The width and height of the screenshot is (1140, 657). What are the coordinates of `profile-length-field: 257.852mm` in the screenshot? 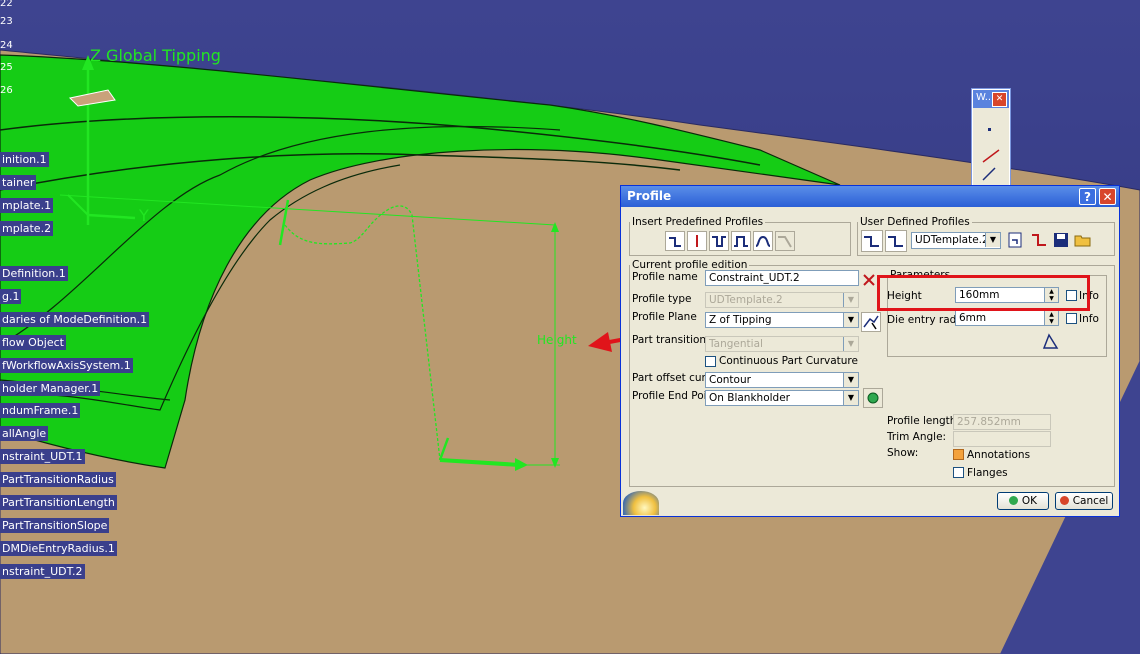 It's located at (1002, 422).